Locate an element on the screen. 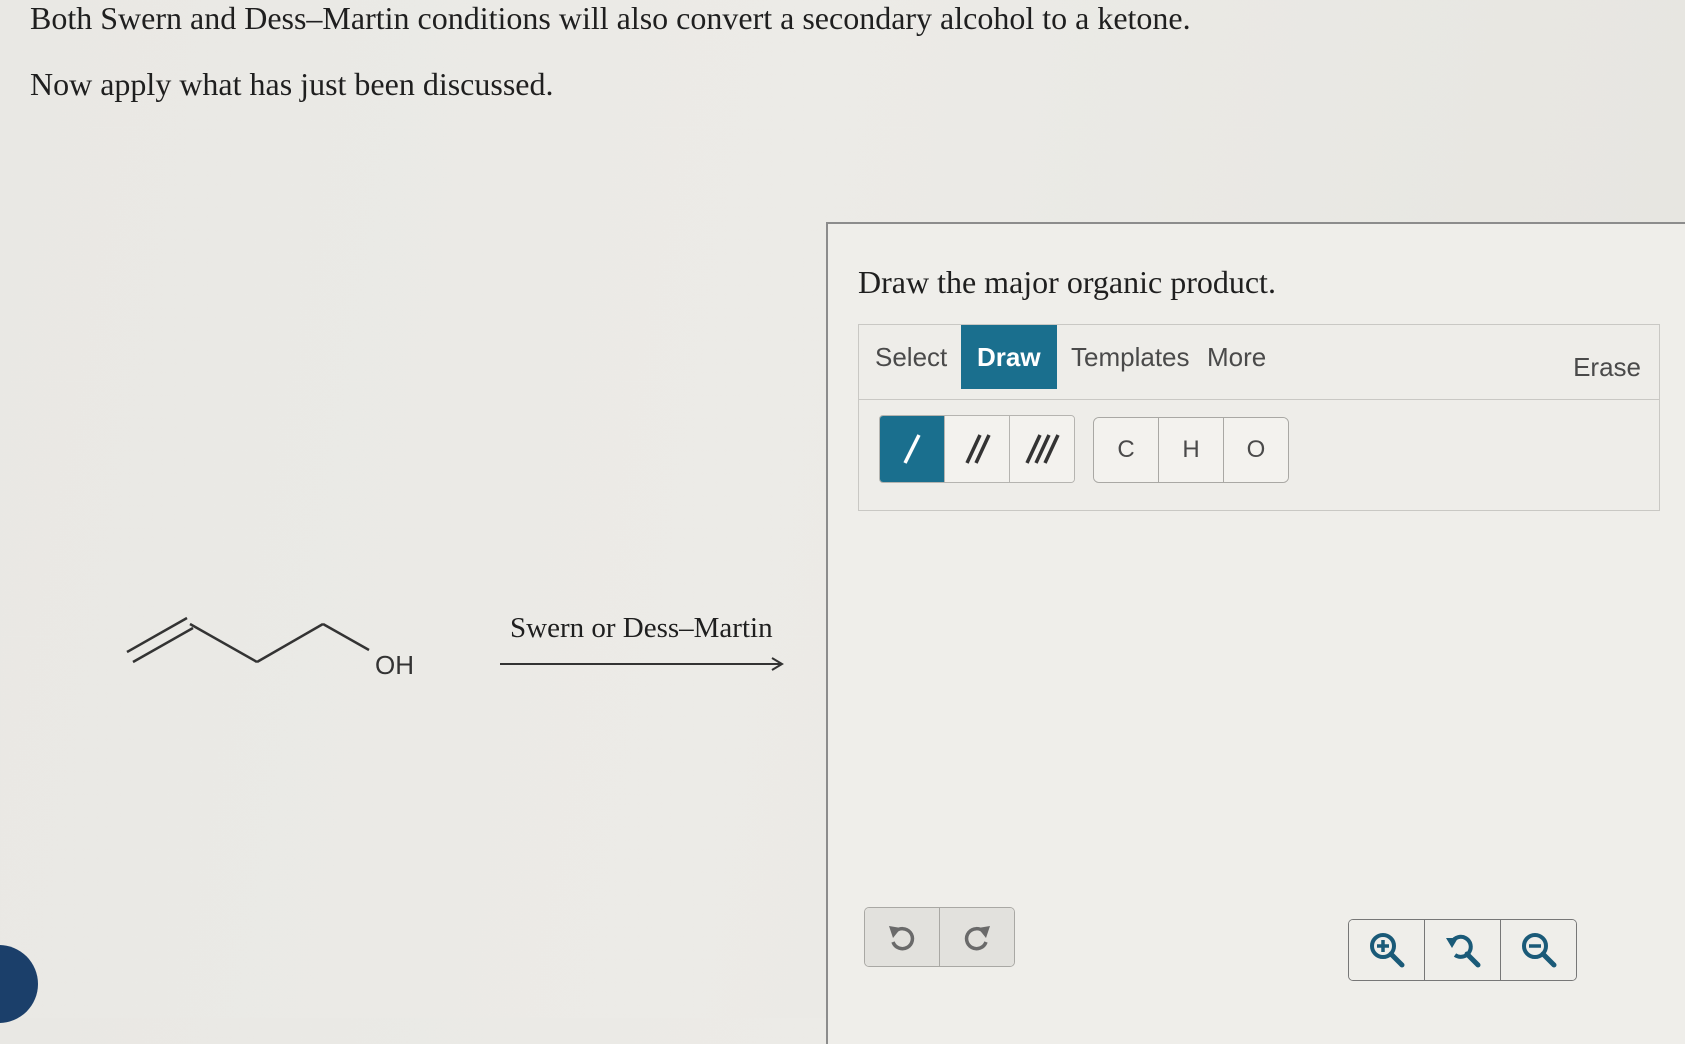 The image size is (1685, 1044). tab-templates: Templates is located at coordinates (1130, 357).